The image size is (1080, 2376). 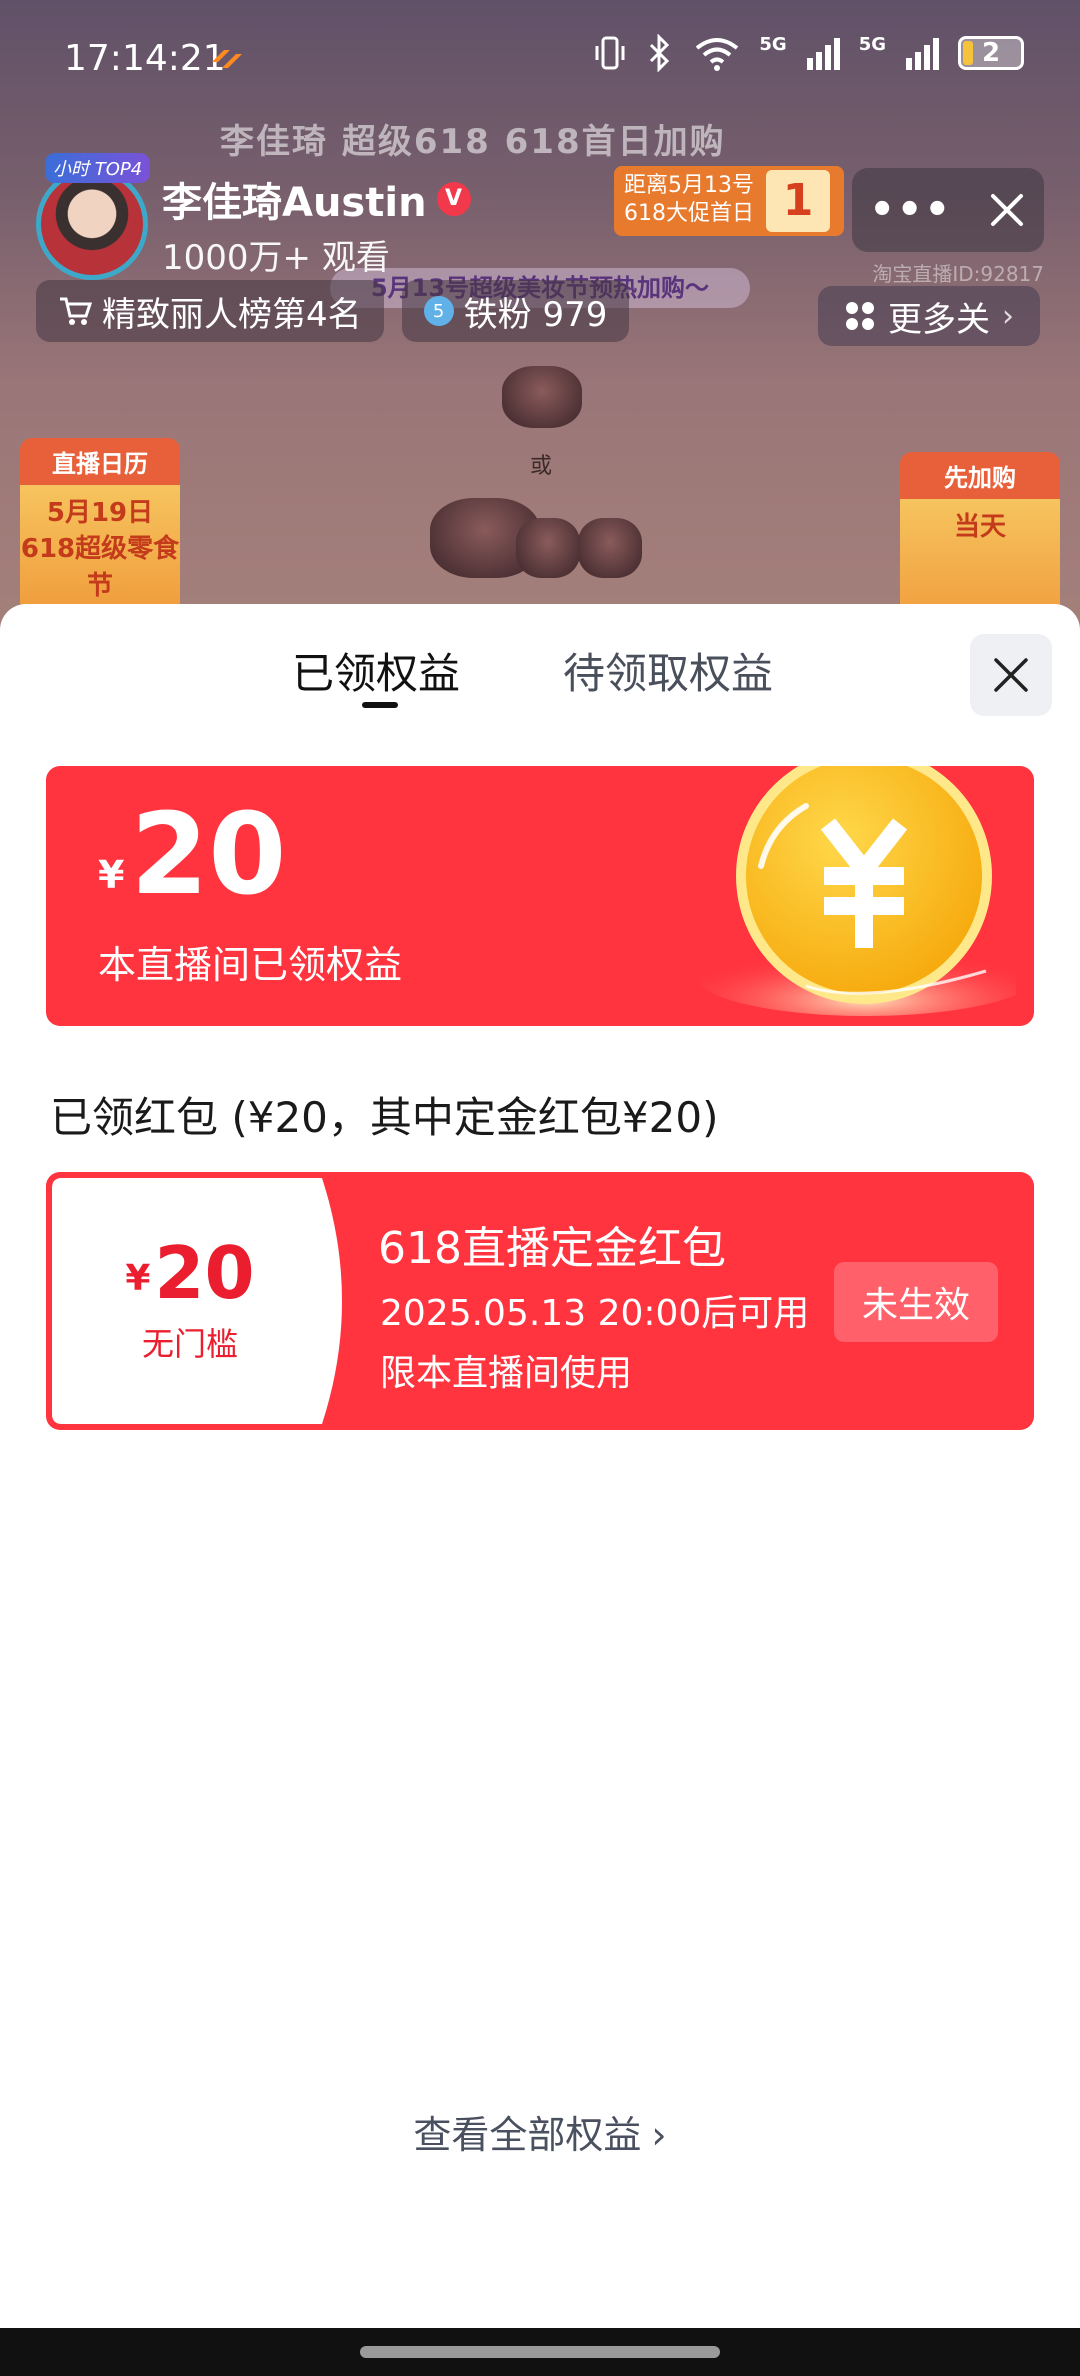 What do you see at coordinates (540, 896) in the screenshot?
I see `claimed-summary-card: ¥ 20 本直播间已领权益` at bounding box center [540, 896].